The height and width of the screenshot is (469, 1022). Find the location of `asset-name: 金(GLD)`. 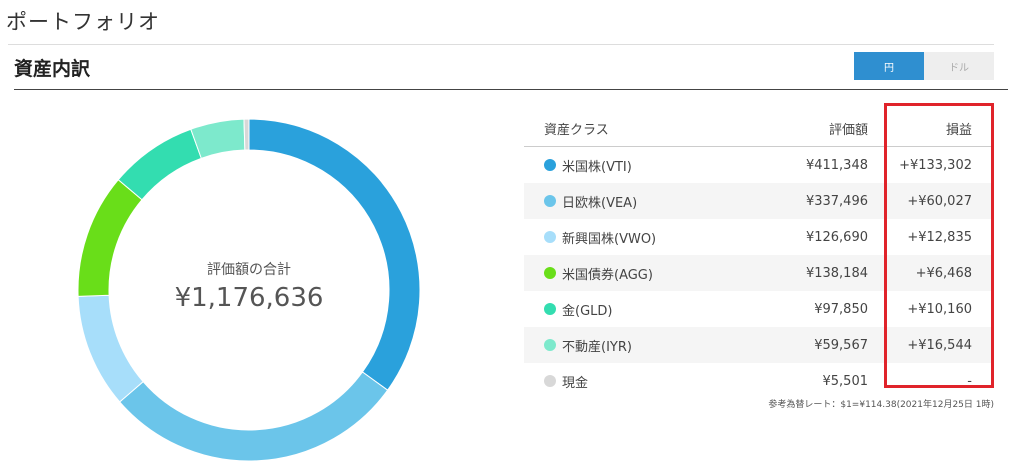

asset-name: 金(GLD) is located at coordinates (587, 311).